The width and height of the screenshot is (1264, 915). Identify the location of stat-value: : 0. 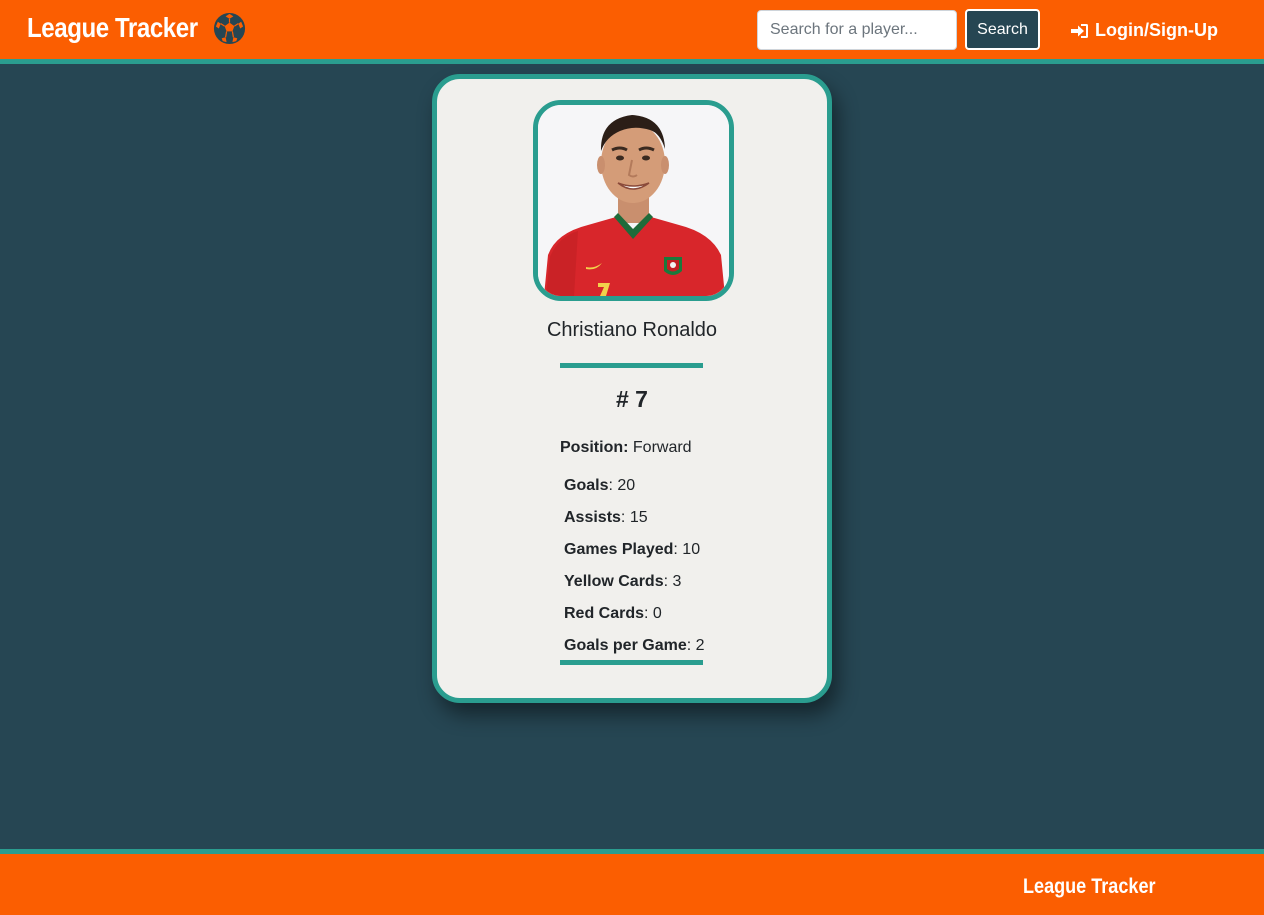
(653, 613).